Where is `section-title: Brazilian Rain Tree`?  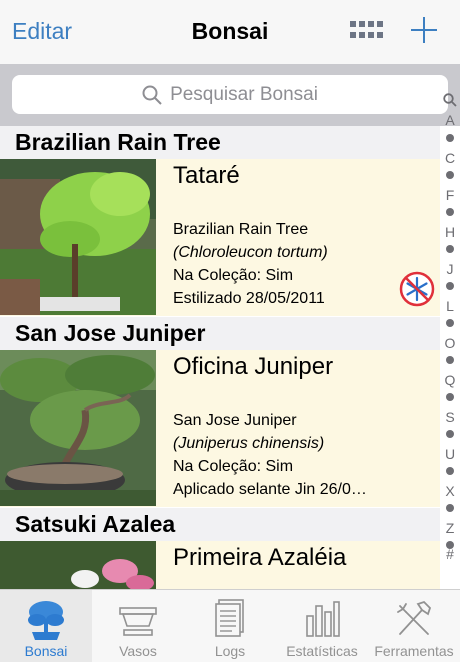 section-title: Brazilian Rain Tree is located at coordinates (118, 142).